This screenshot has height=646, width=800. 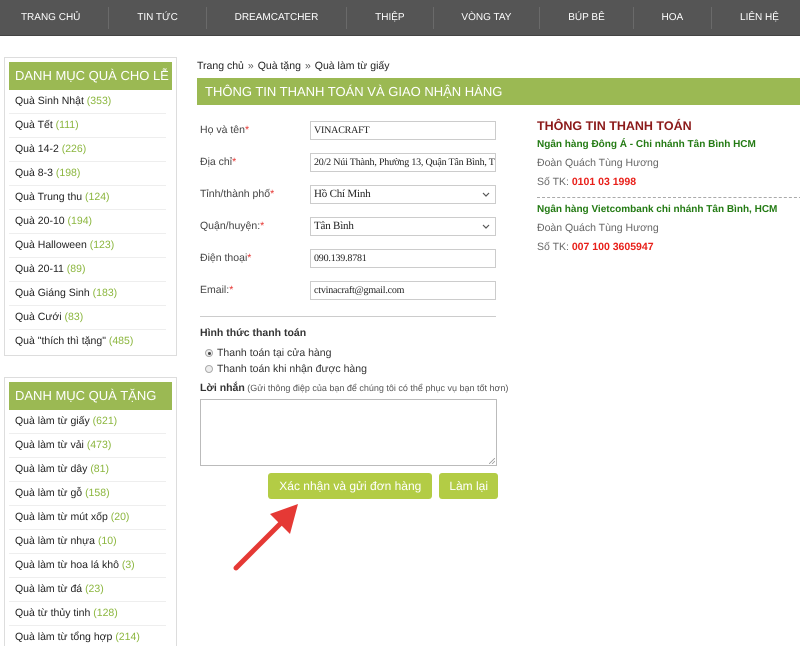 What do you see at coordinates (352, 66) in the screenshot?
I see `breadcrumb-link: Quà làm từ giấy` at bounding box center [352, 66].